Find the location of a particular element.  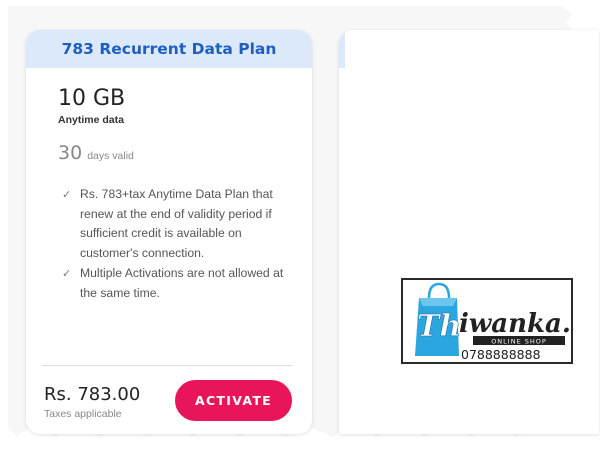

divider is located at coordinates (167, 365).